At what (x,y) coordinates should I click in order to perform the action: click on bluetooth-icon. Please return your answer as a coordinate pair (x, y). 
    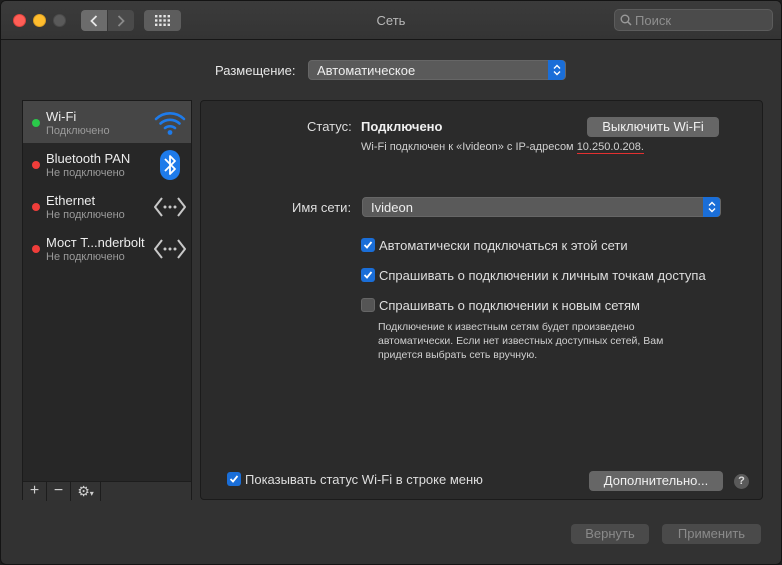
    Looking at the image, I should click on (170, 165).